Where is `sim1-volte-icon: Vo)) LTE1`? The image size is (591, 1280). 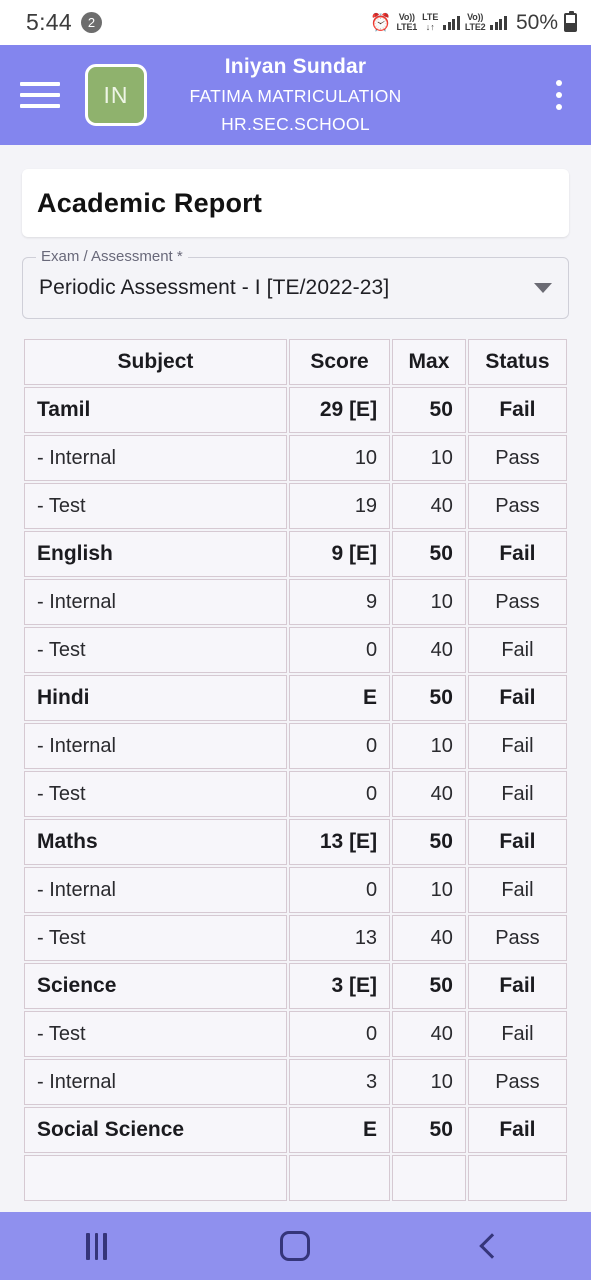
sim1-volte-icon: Vo)) LTE1 is located at coordinates (407, 22).